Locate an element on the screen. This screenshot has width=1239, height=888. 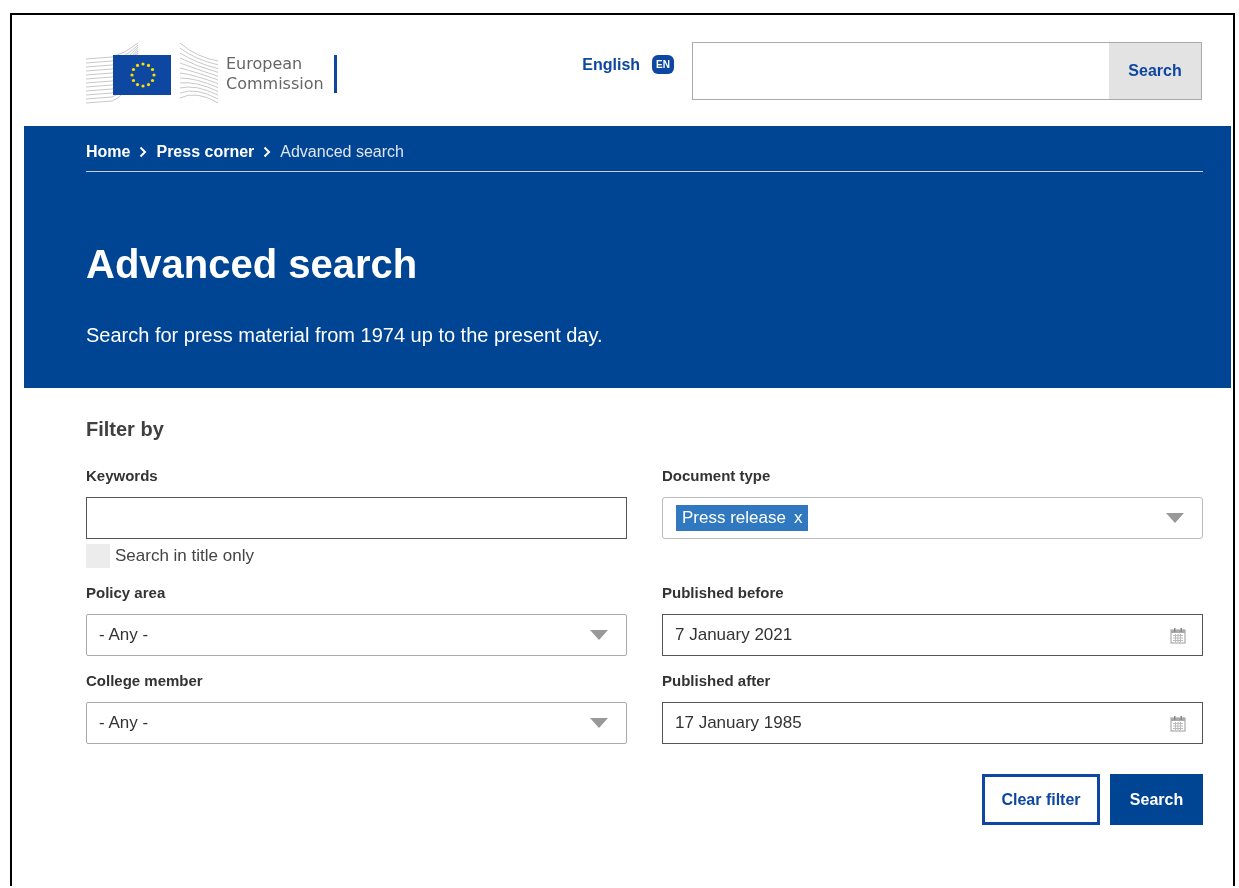
field-label: Policy area is located at coordinates (126, 592).